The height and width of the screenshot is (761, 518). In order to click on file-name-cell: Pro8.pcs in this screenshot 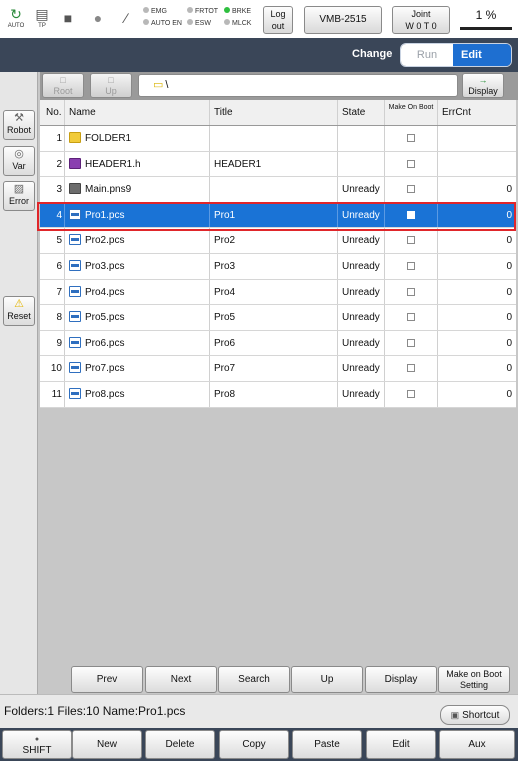, I will do `click(137, 394)`.